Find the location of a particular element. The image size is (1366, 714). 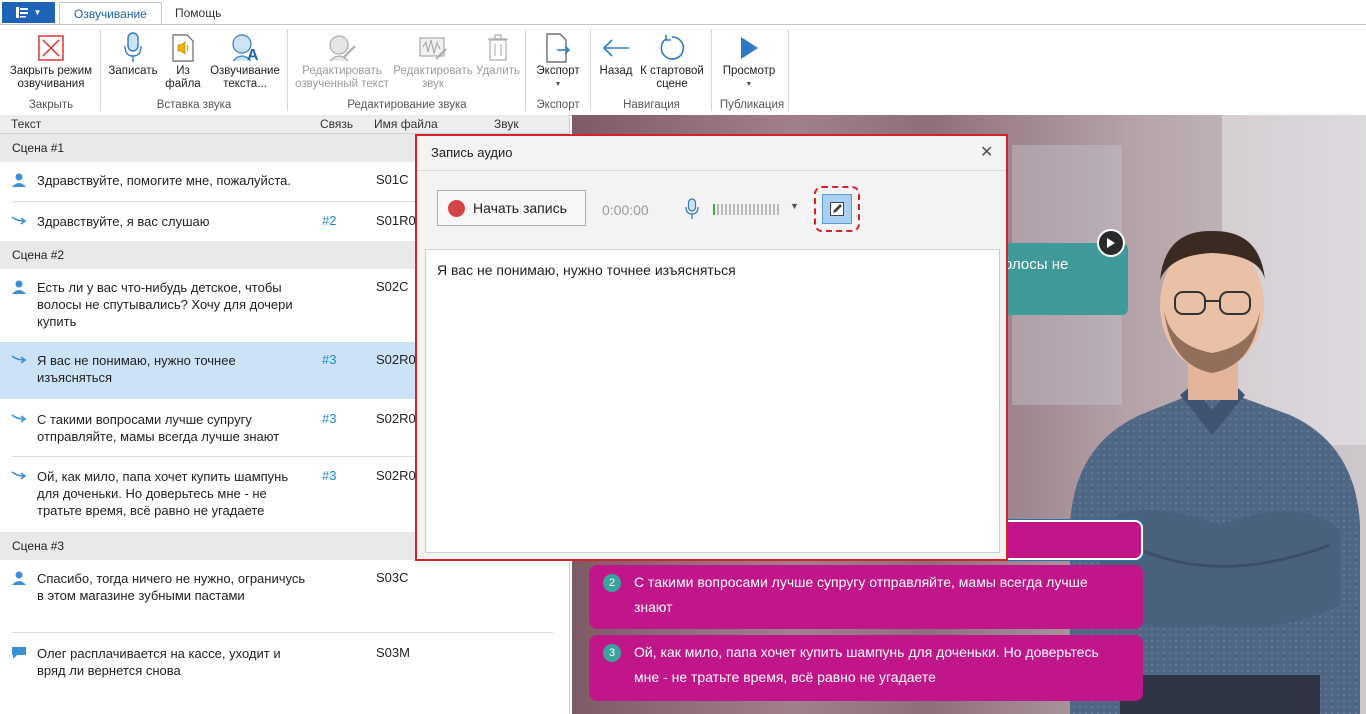

close-mode-icon is located at coordinates (51, 48).